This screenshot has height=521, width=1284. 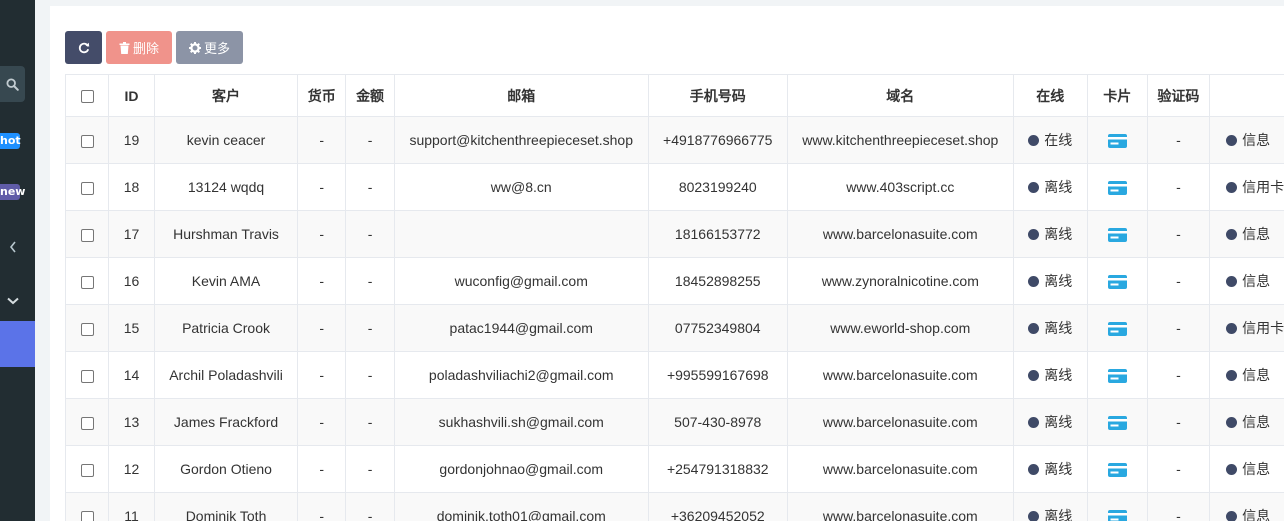 What do you see at coordinates (17, 344) in the screenshot?
I see `sidebar-active-item` at bounding box center [17, 344].